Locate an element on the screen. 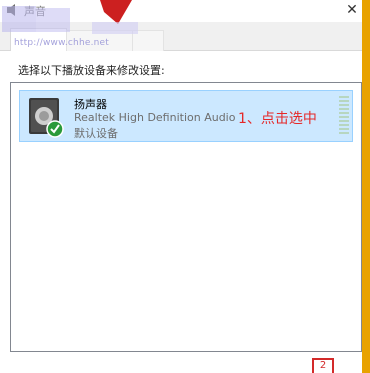 Image resolution: width=370 pixels, height=373 pixels. annotation-step1: 1、点击选中 is located at coordinates (277, 119).